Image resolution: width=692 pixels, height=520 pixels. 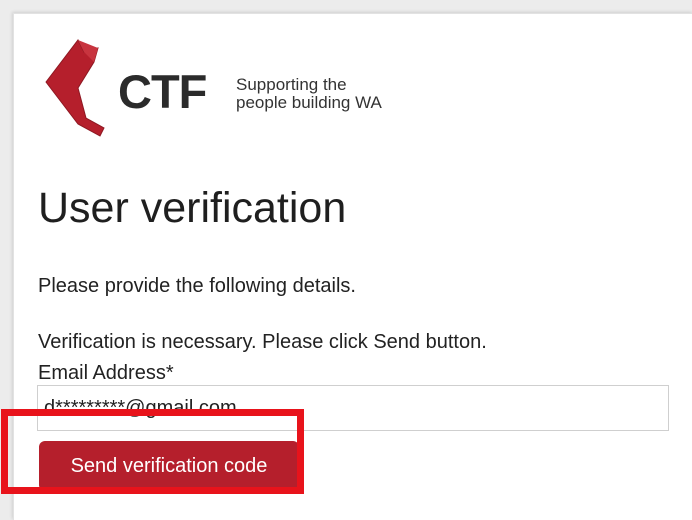 I want to click on brand-name: CTF, so click(x=162, y=91).